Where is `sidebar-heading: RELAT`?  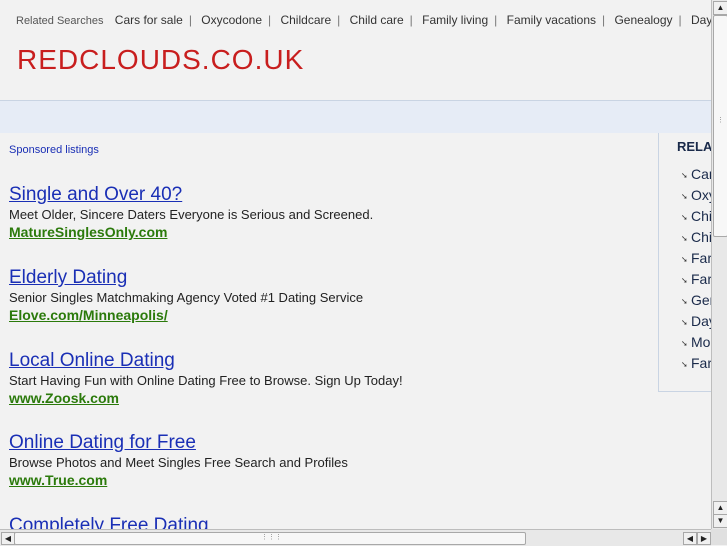
sidebar-heading: RELAT is located at coordinates (694, 146).